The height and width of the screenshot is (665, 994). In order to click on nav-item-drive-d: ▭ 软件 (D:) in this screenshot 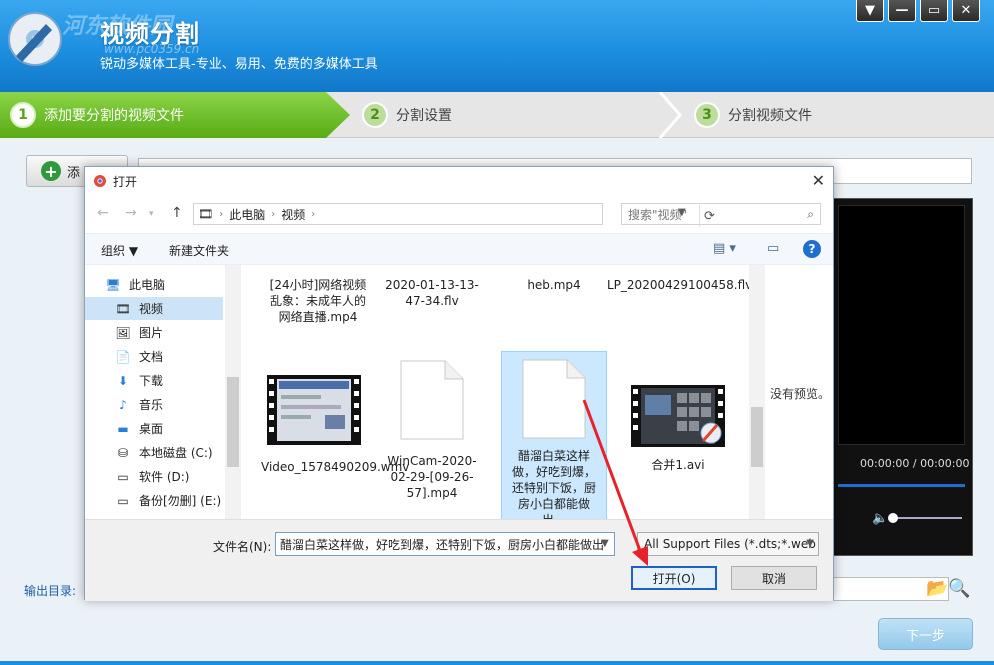, I will do `click(154, 476)`.